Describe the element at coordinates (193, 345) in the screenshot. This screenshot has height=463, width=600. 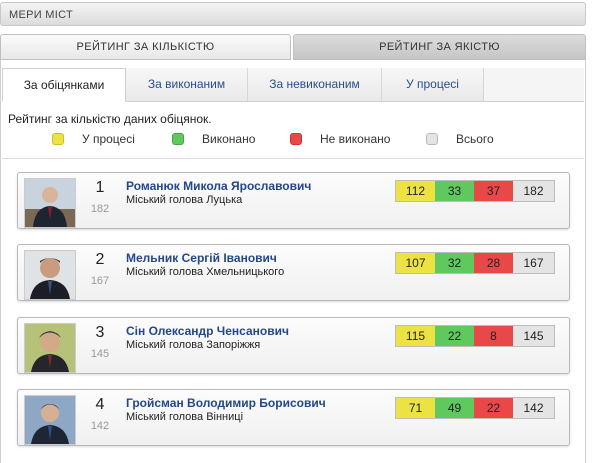
I see `mayor-role: Міський голова Запоріжжя` at that location.